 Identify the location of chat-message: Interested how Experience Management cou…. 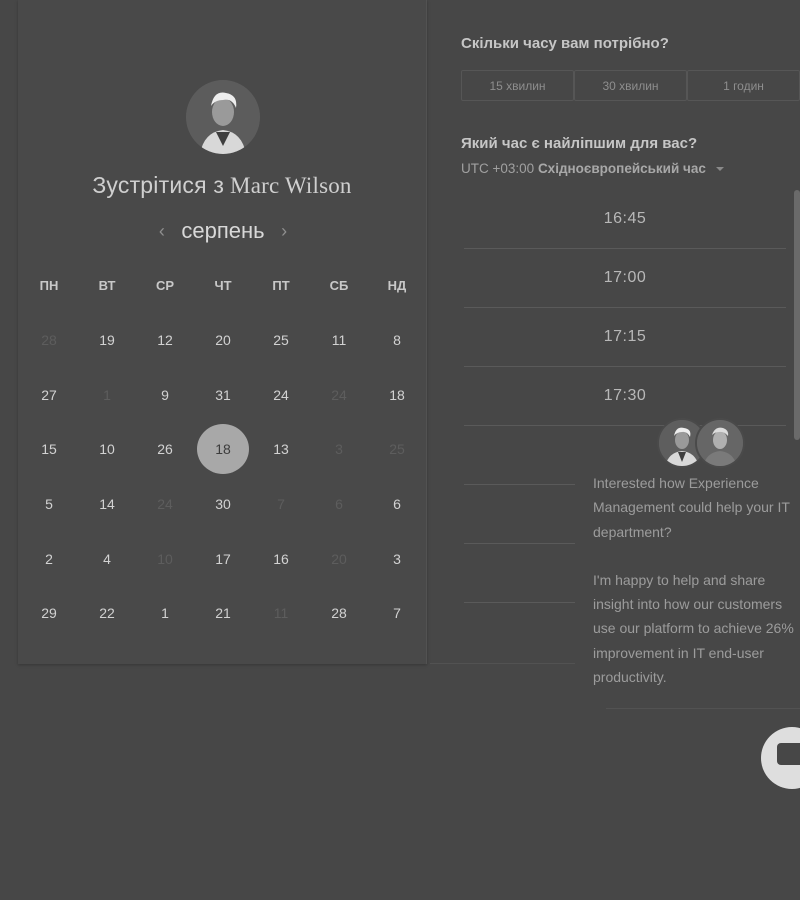
(696, 592).